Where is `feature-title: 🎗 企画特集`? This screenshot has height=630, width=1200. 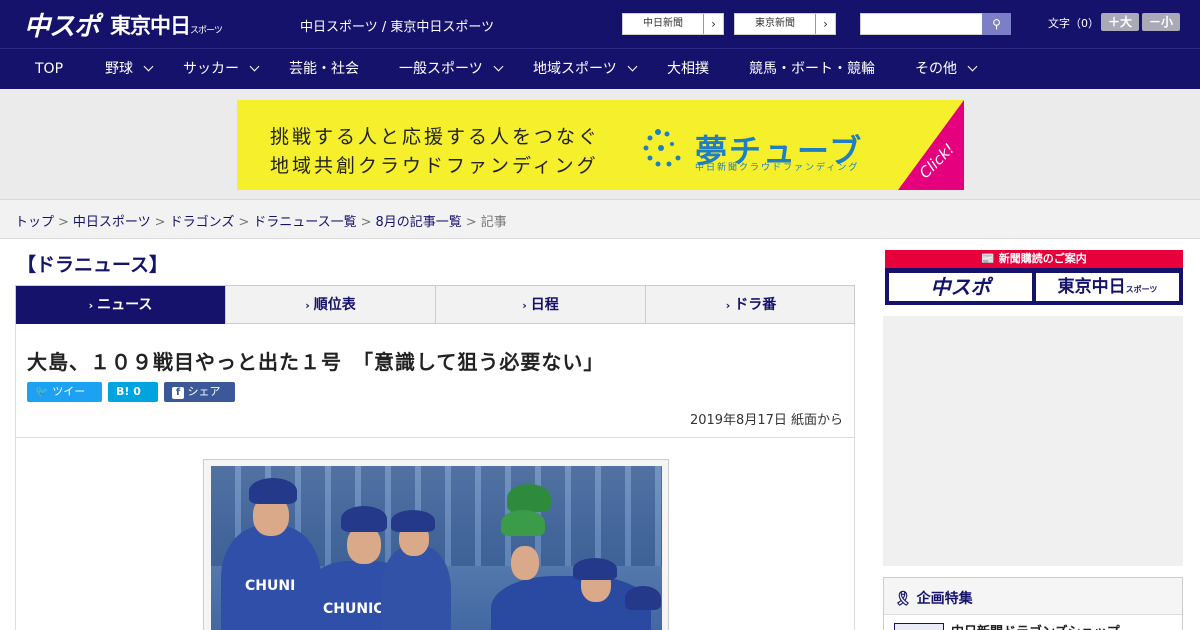 feature-title: 🎗 企画特集 is located at coordinates (933, 598).